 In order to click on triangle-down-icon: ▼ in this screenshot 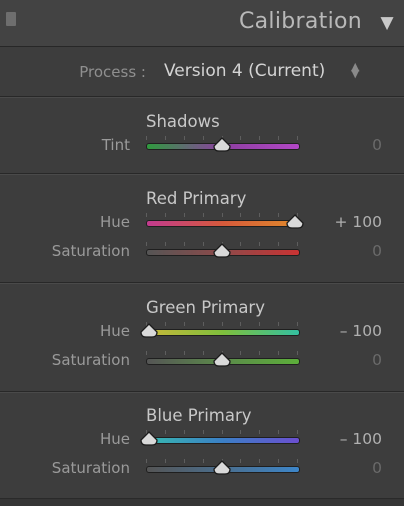, I will do `click(387, 23)`.